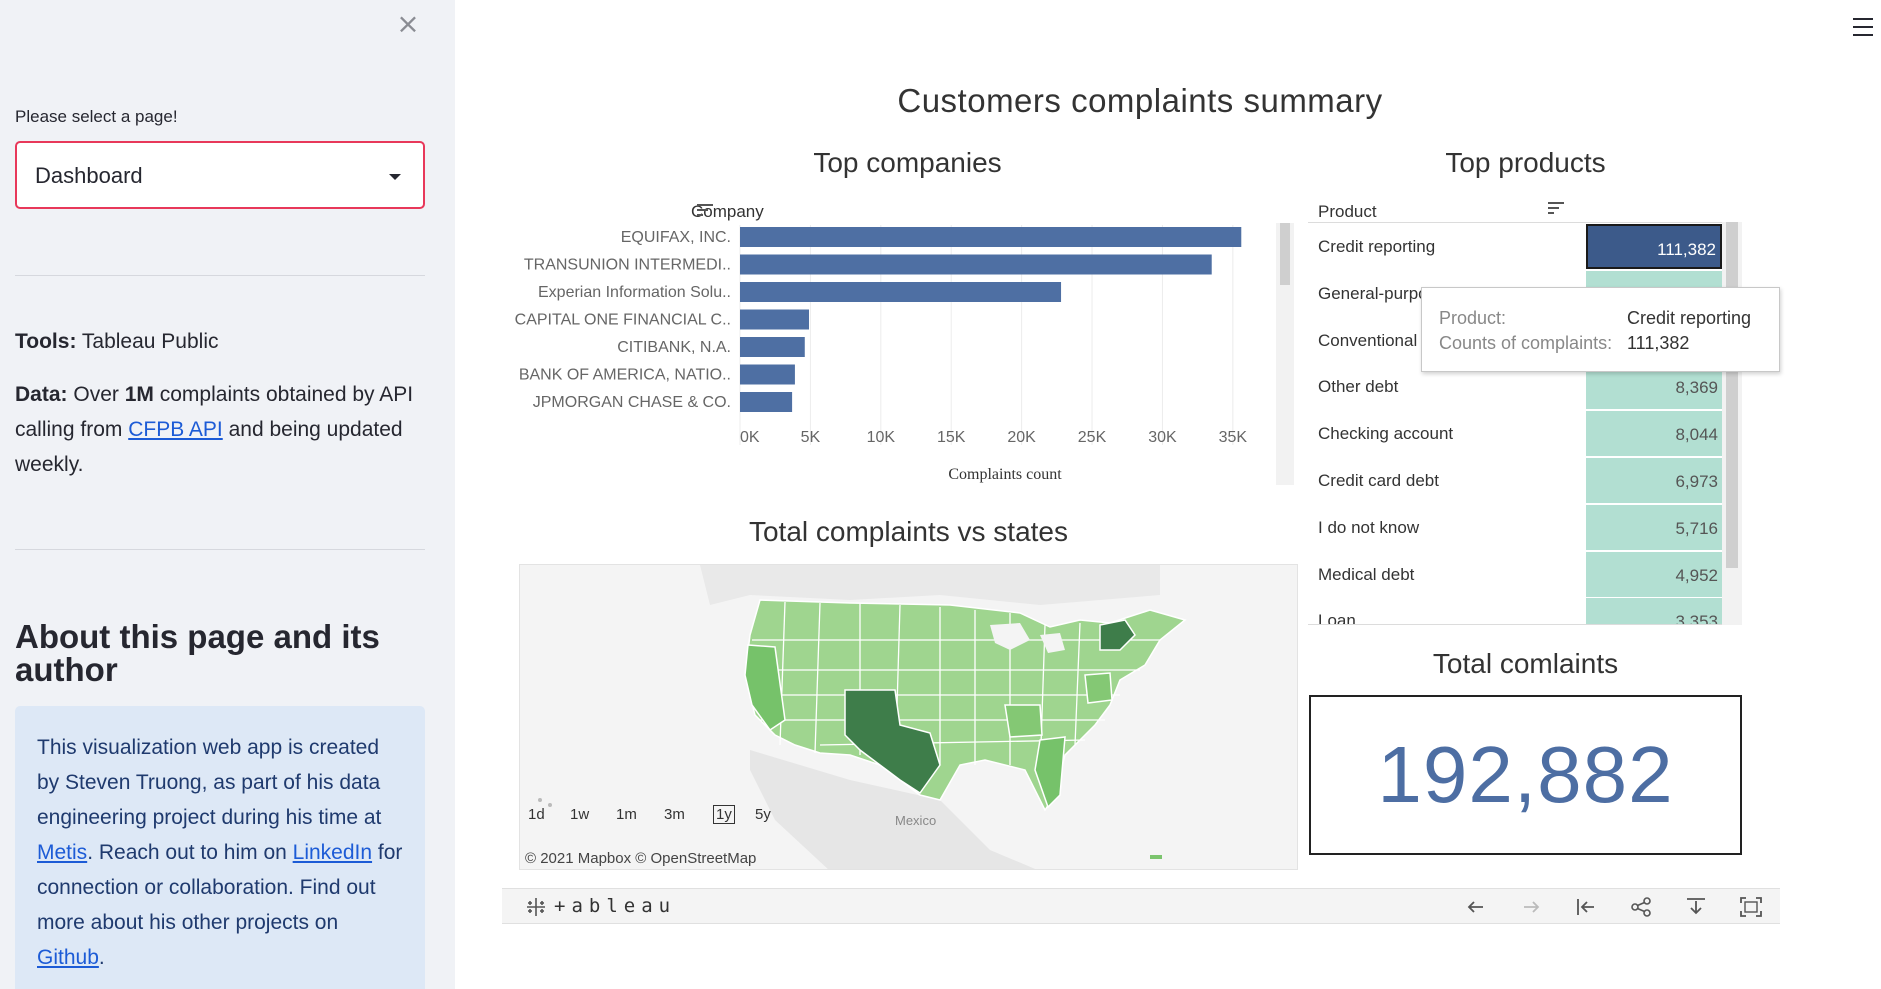 The width and height of the screenshot is (1881, 989). I want to click on product-count-cell: 4,952, so click(1654, 574).